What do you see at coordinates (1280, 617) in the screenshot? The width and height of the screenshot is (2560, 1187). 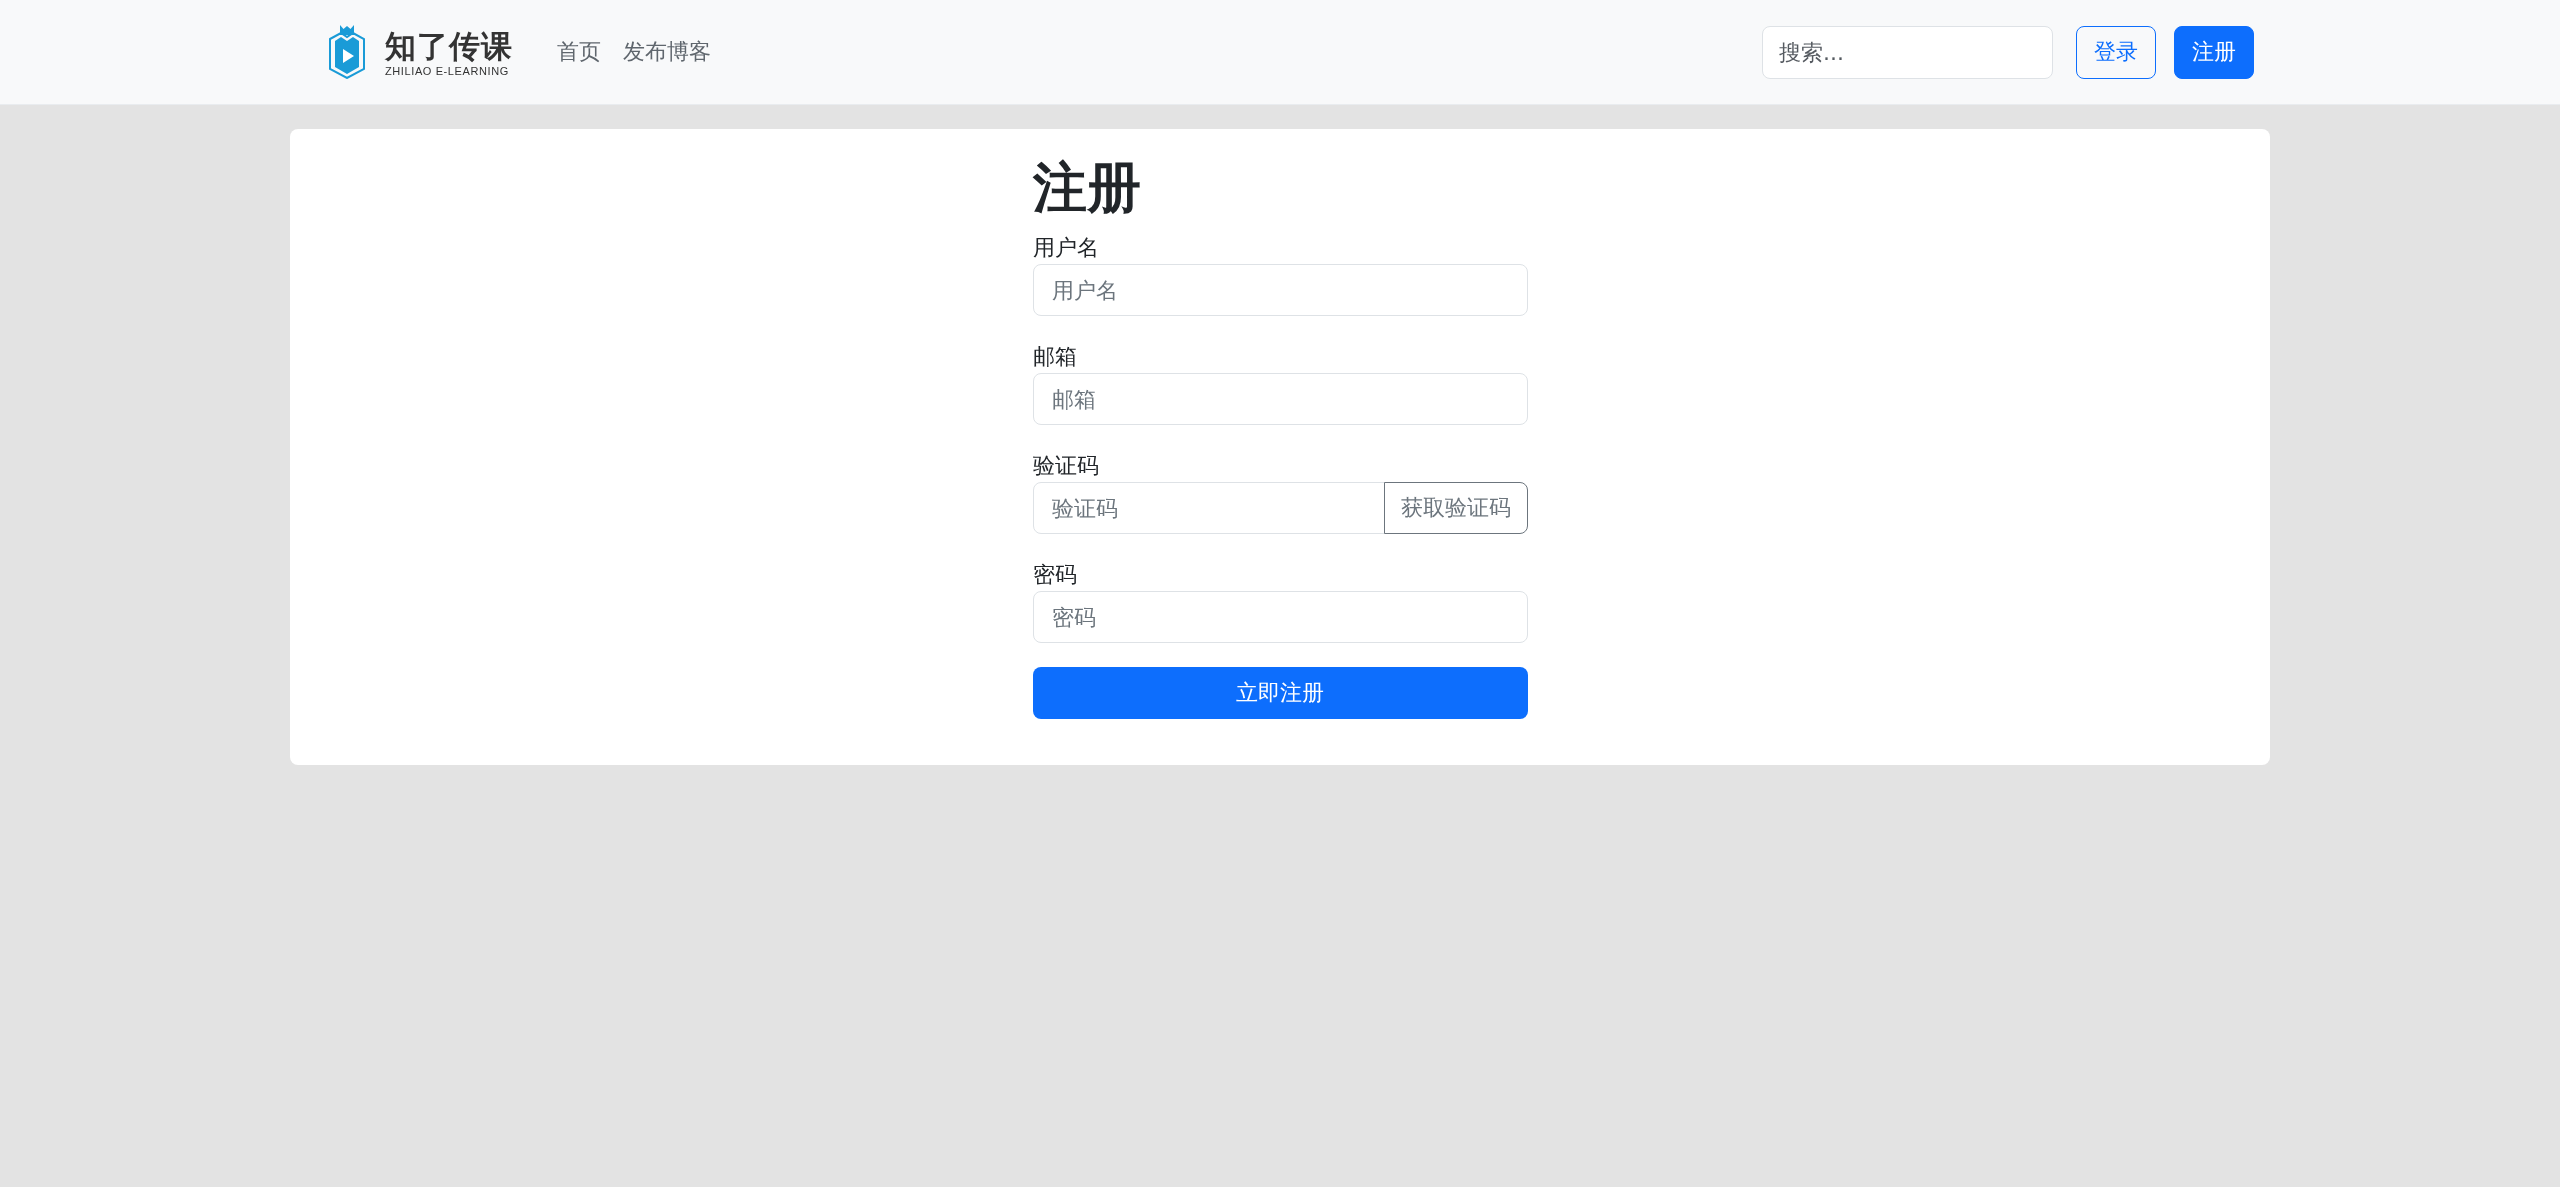 I see `input-field: 密码` at bounding box center [1280, 617].